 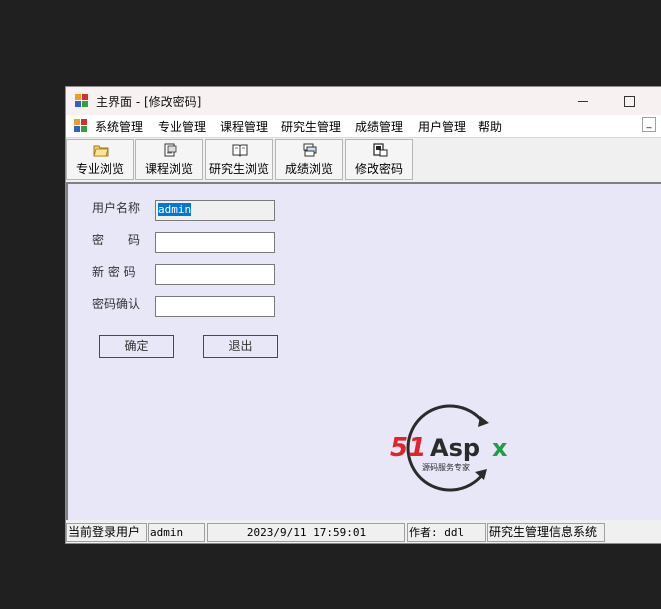 What do you see at coordinates (546, 532) in the screenshot?
I see `status-system-name: 研究生管理信息系统` at bounding box center [546, 532].